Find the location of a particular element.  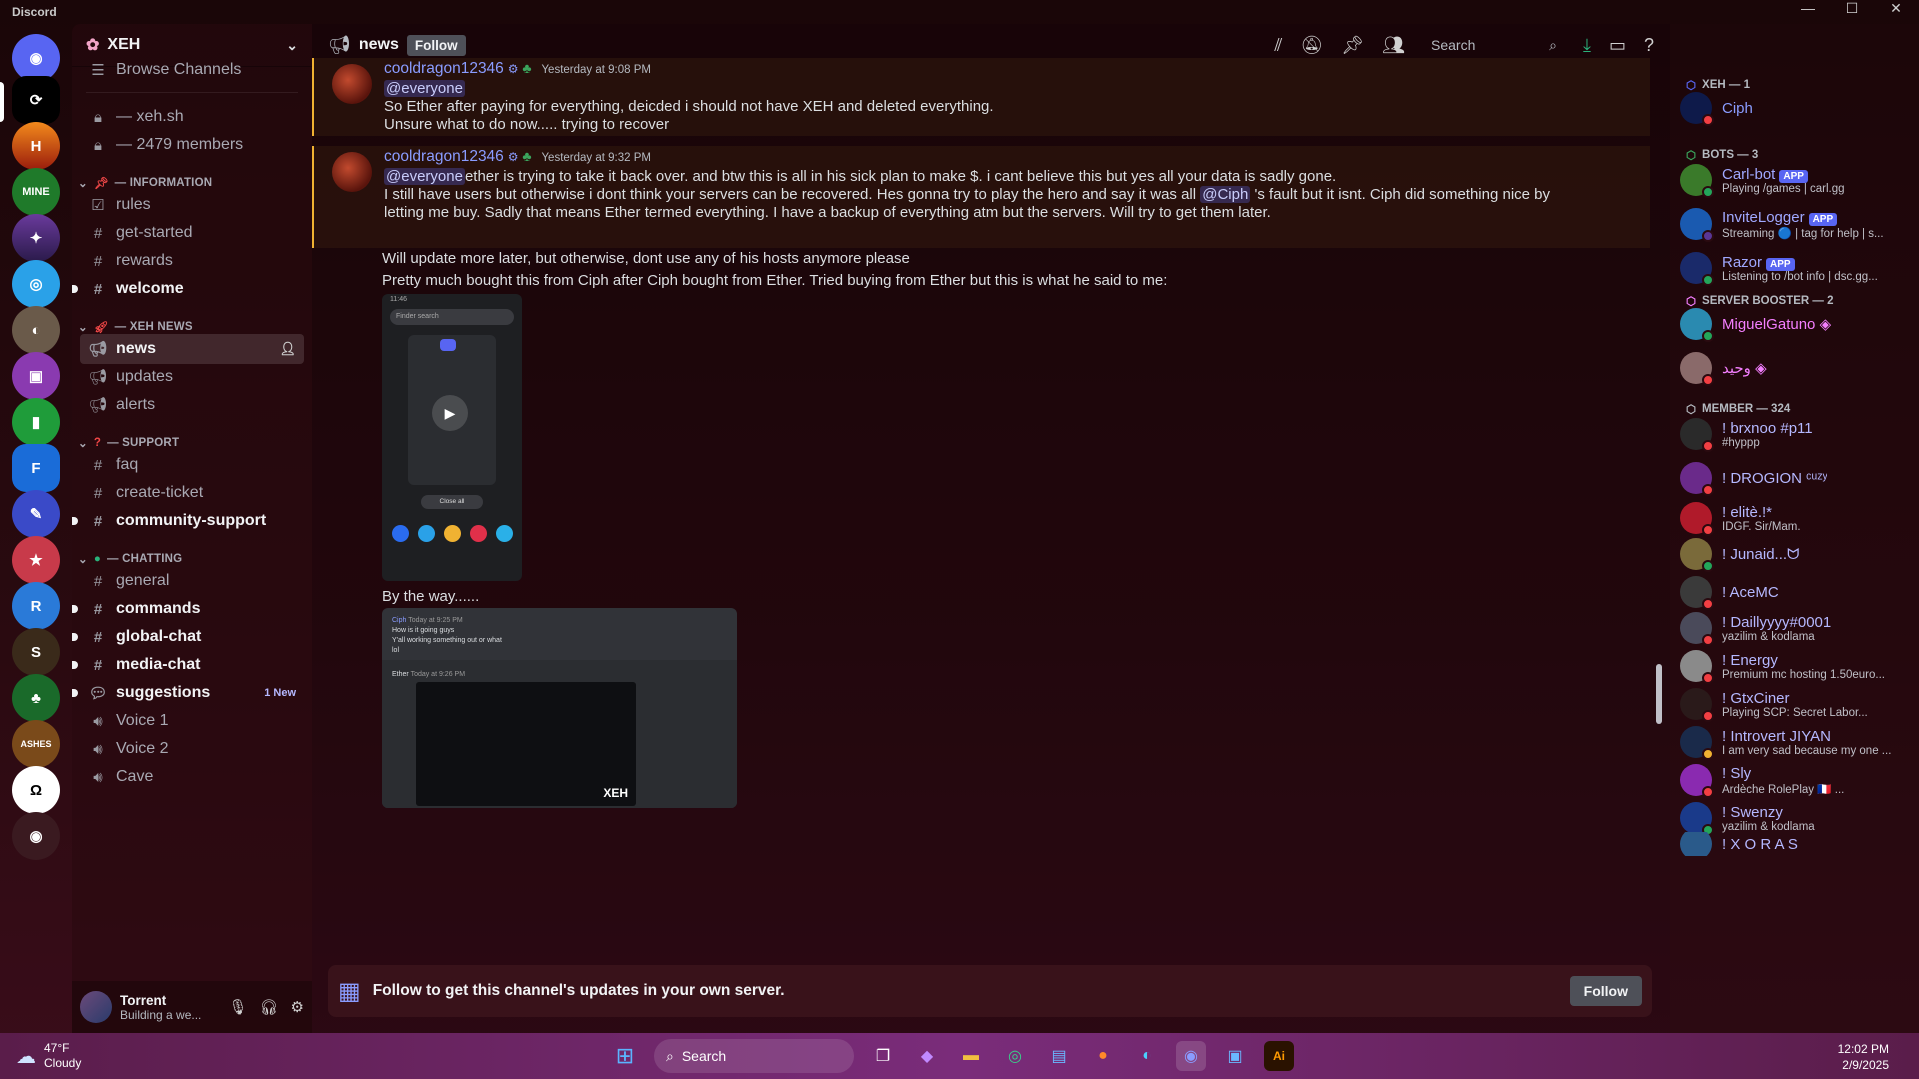

member-item: ! Junaid...ᗢ is located at coordinates (1796, 554).